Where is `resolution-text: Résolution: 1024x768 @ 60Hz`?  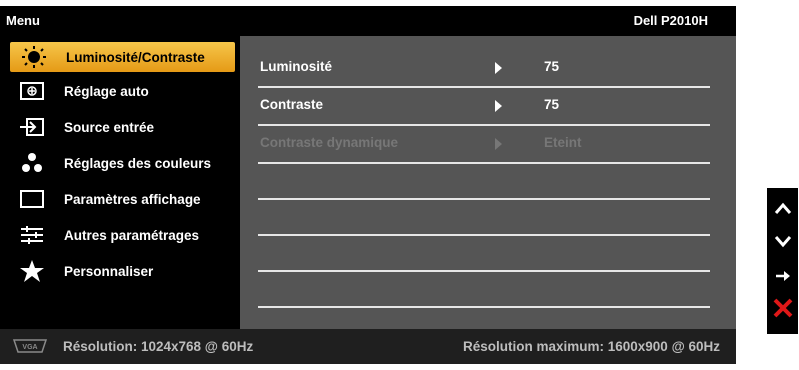
resolution-text: Résolution: 1024x768 @ 60Hz is located at coordinates (158, 346).